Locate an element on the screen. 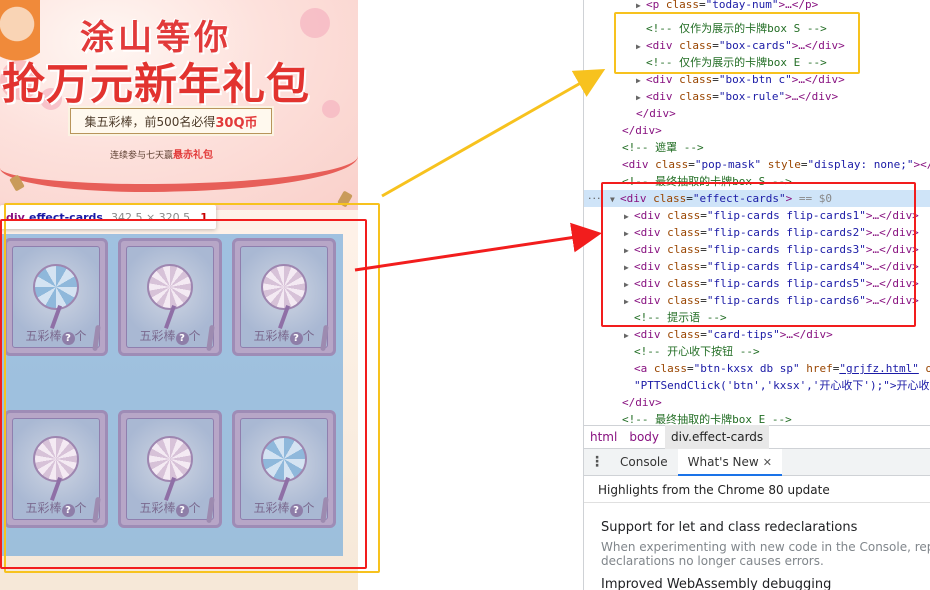 The image size is (930, 590). reward-info-bar: 集五彩棒，前500名必得 30Q币 is located at coordinates (171, 121).